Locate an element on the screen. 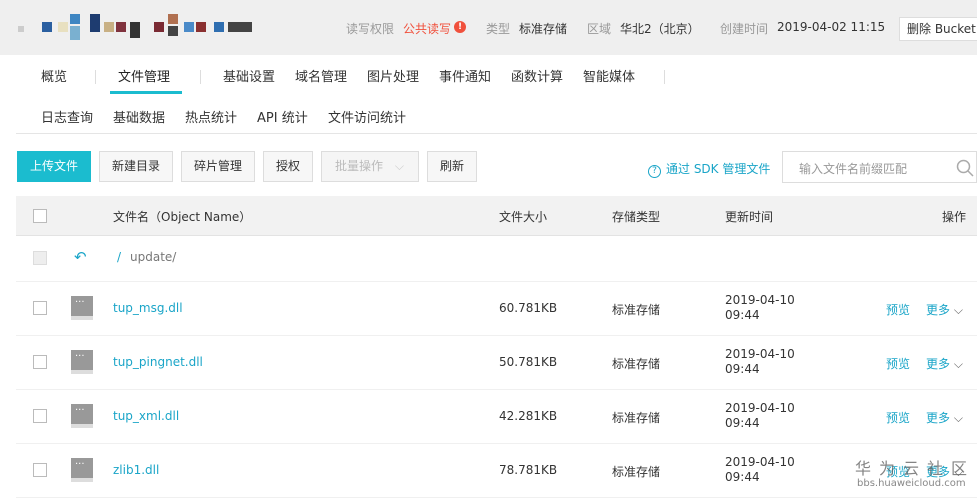 The height and width of the screenshot is (498, 977). header-size: 文件大小 is located at coordinates (523, 217).